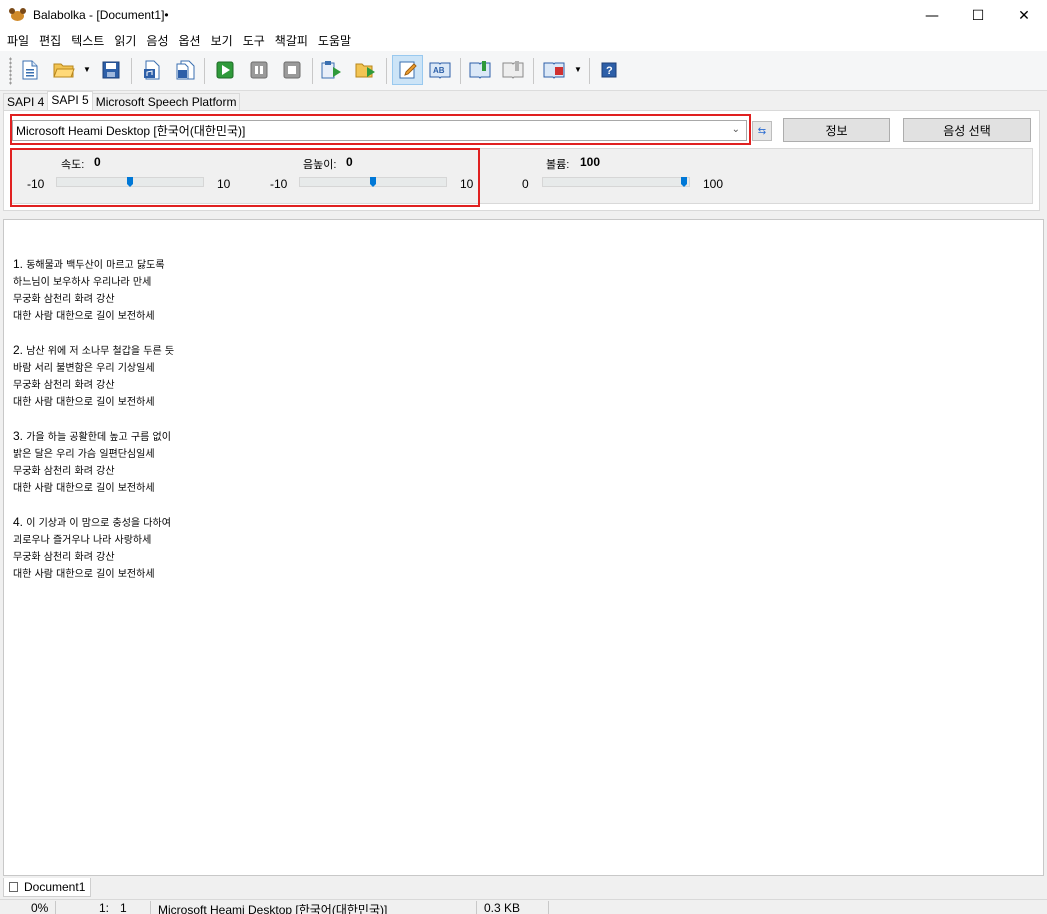  What do you see at coordinates (104, 907) in the screenshot?
I see `status-line: 1:` at bounding box center [104, 907].